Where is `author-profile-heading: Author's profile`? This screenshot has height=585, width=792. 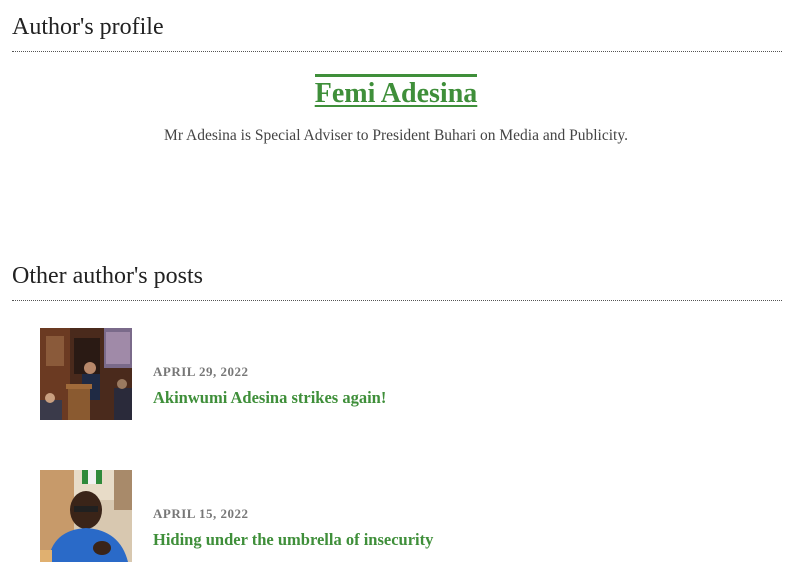
author-profile-heading: Author's profile is located at coordinates (88, 27).